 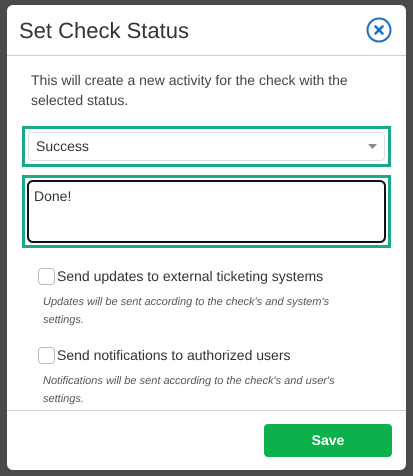 I want to click on hint-text: Notifications will be sent according to the check's and user's settings., so click(x=189, y=390).